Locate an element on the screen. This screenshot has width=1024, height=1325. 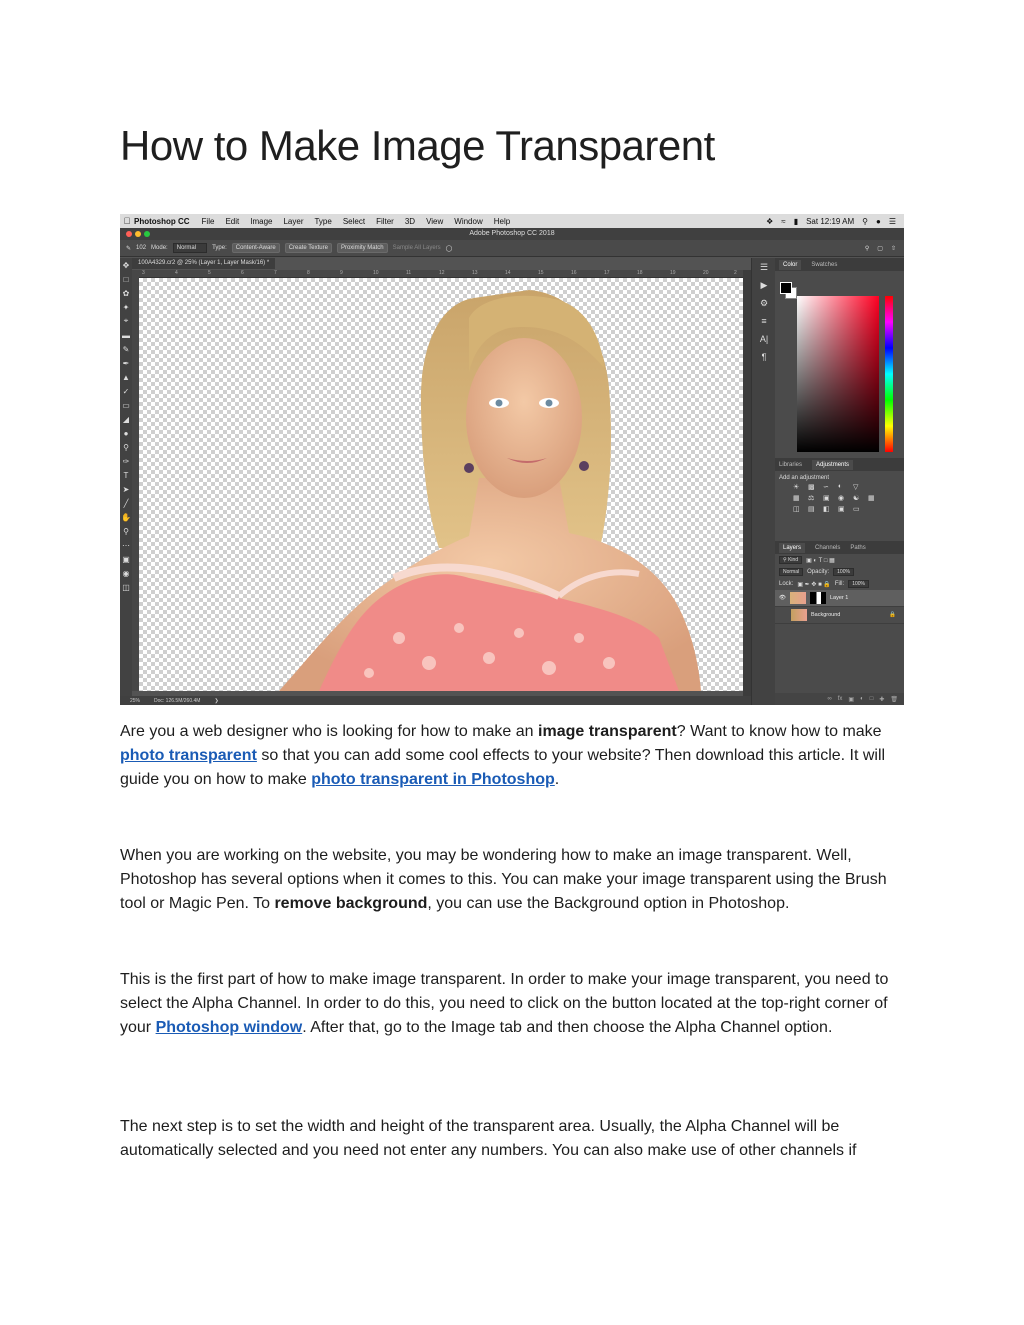
delete-layer-icon: 🗑 is located at coordinates (894, 699).